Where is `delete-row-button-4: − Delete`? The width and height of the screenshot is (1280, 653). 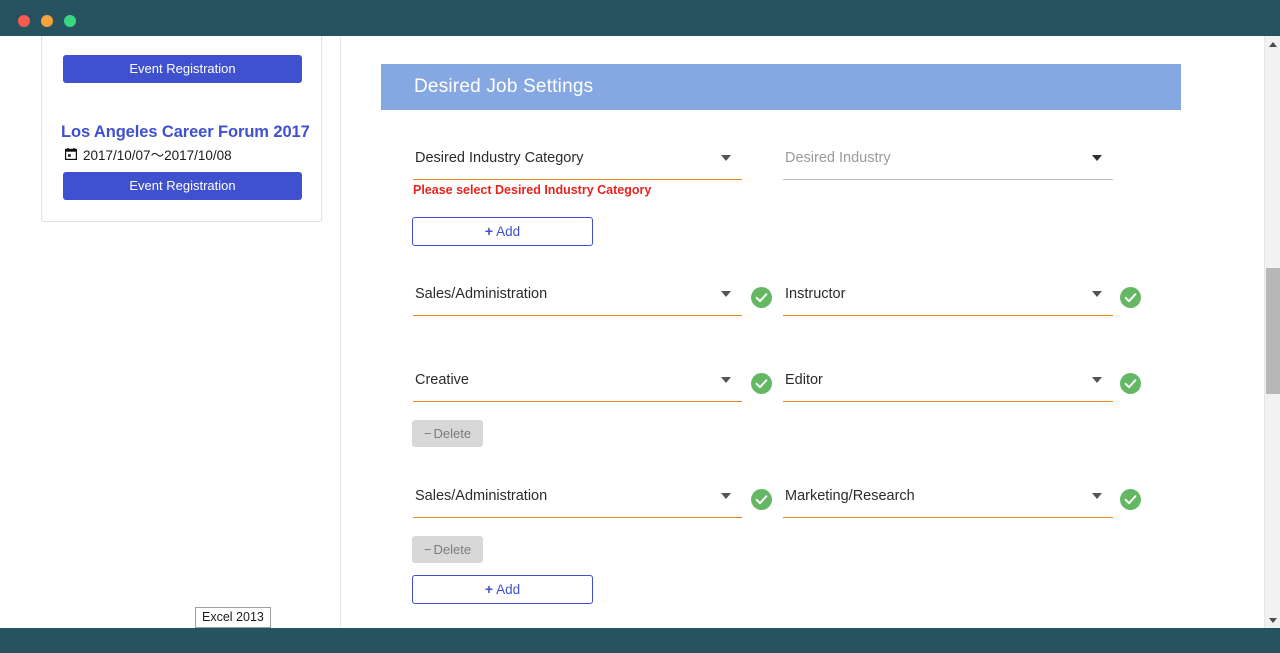
delete-row-button-4: − Delete is located at coordinates (447, 549).